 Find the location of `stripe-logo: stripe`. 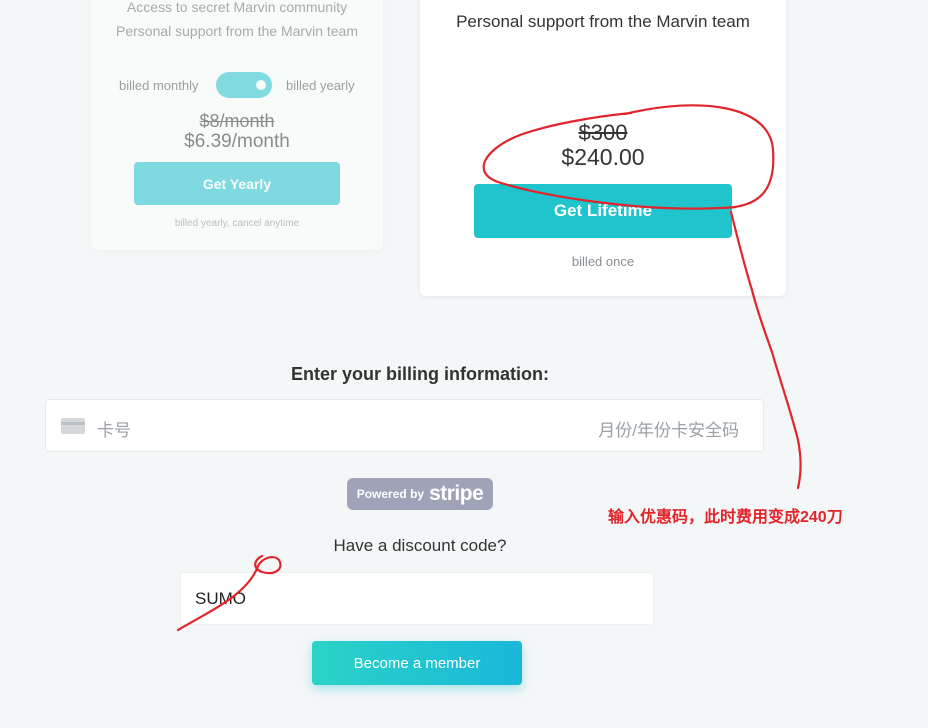

stripe-logo: stripe is located at coordinates (456, 493).